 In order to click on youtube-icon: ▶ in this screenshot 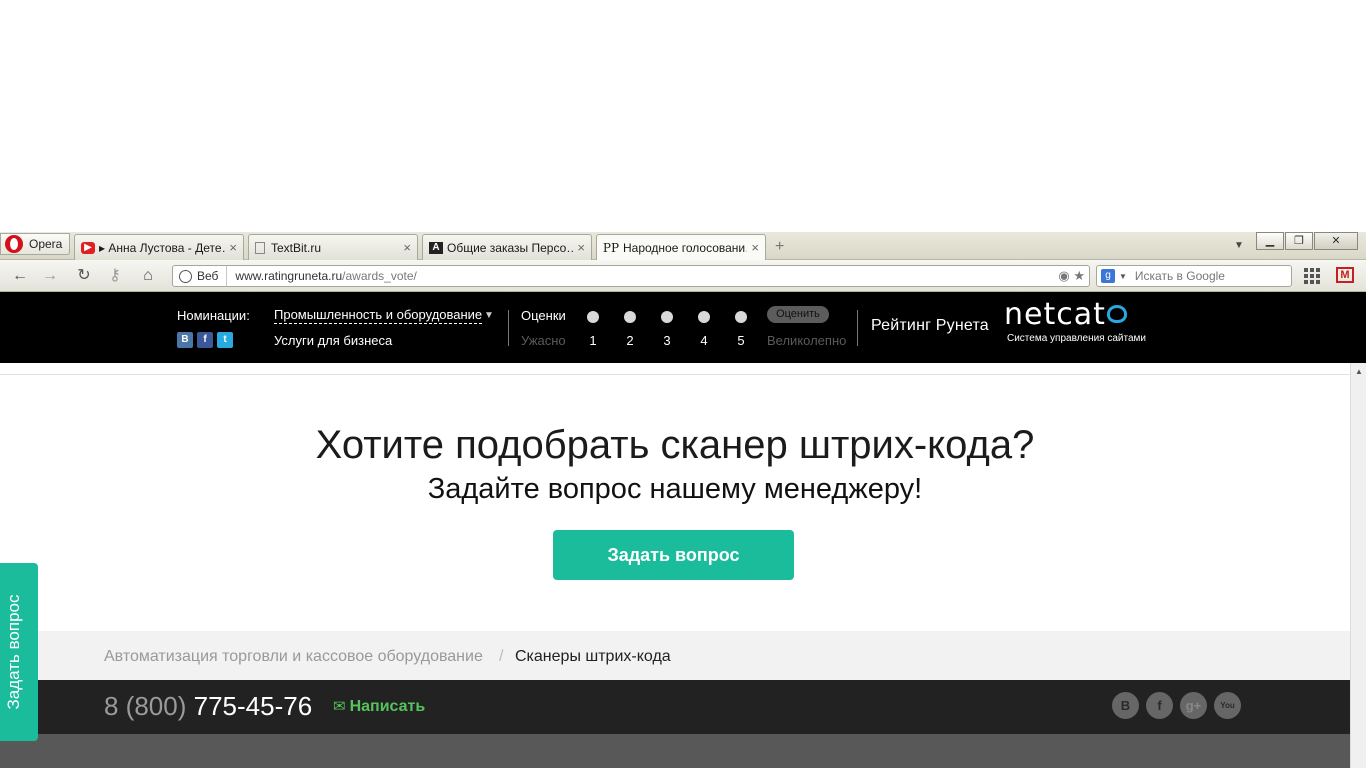, I will do `click(88, 247)`.